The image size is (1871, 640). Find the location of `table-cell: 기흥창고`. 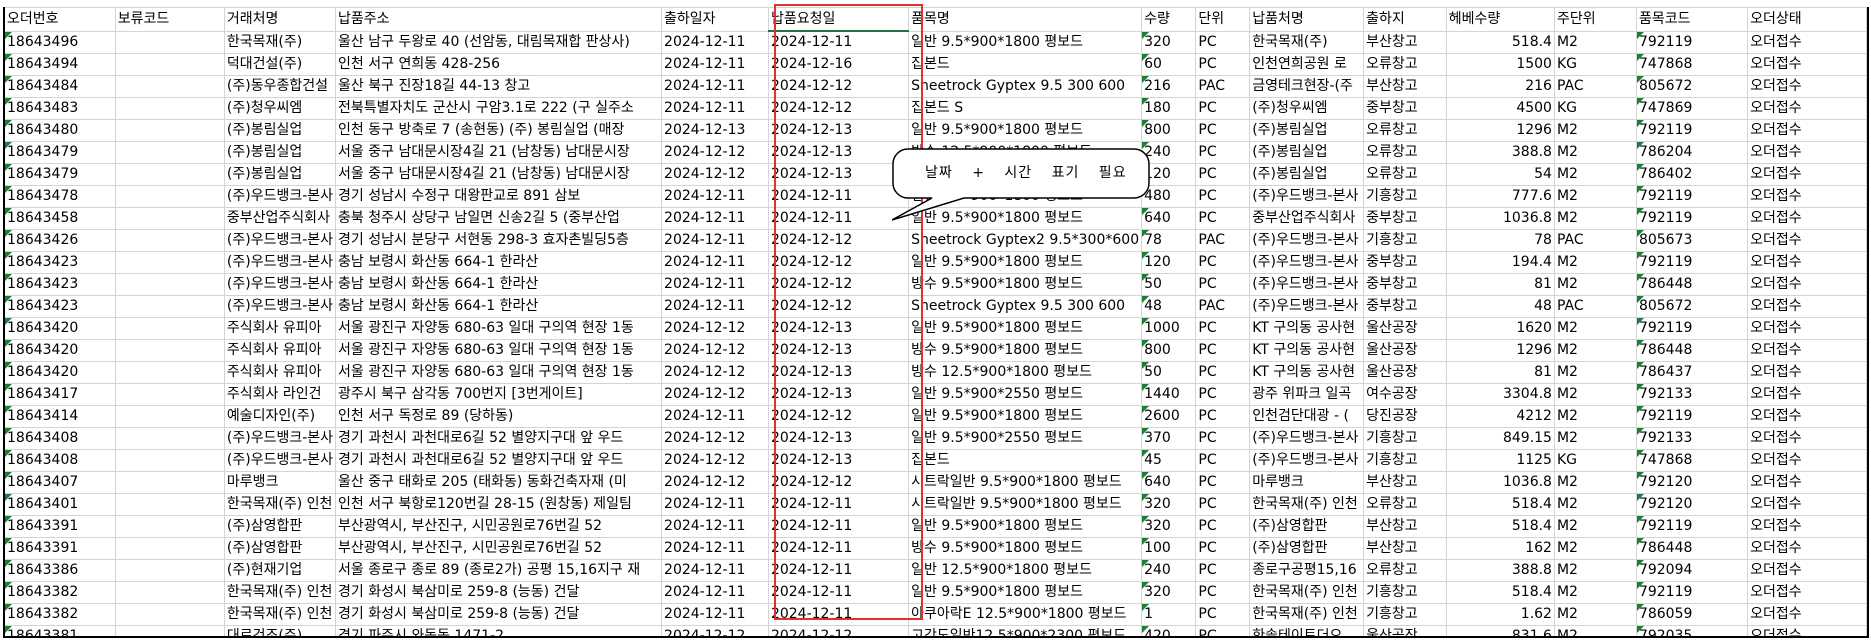

table-cell: 기흥창고 is located at coordinates (1405, 592).